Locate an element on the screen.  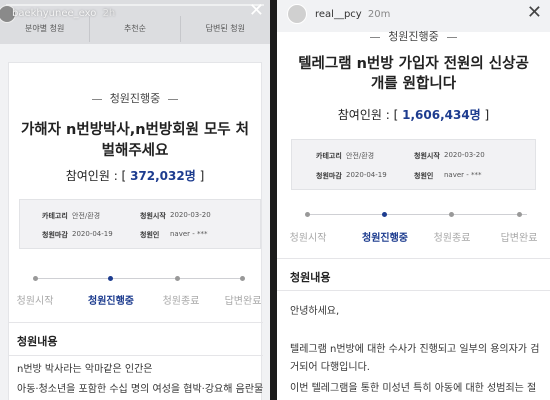
screenshot-divider is located at coordinates (273, 200).